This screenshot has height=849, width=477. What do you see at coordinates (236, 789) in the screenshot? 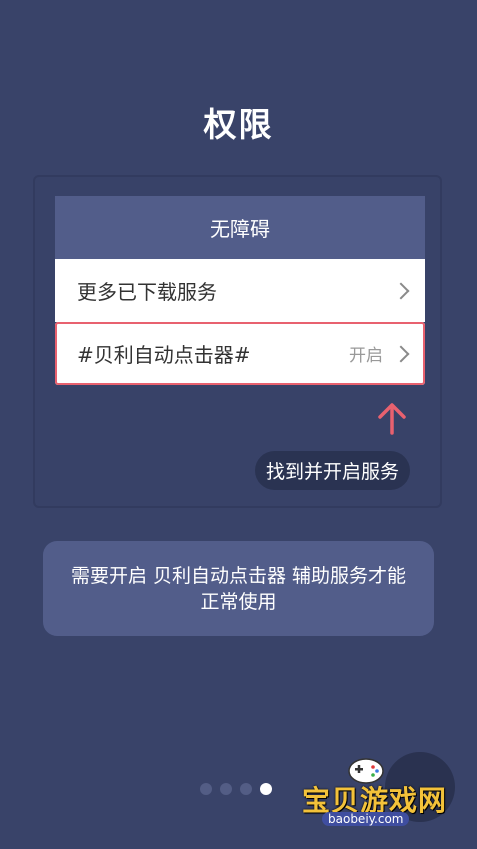
I see `page-indicator` at bounding box center [236, 789].